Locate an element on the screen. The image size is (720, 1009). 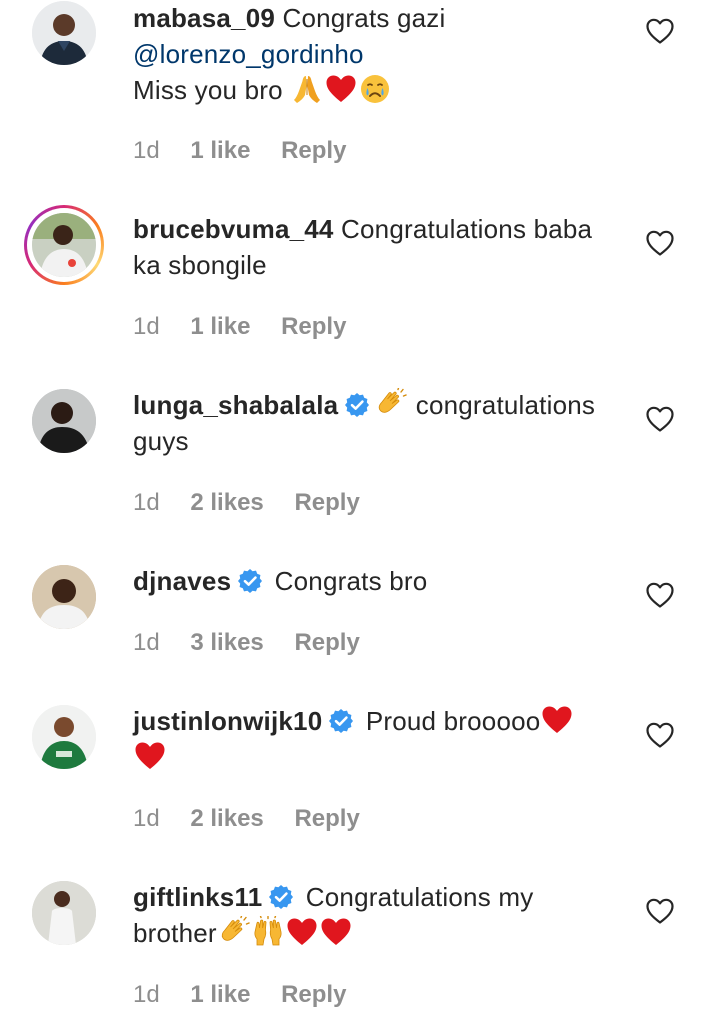
comment-meta: 1d 3 likes Reply is located at coordinates (246, 643).